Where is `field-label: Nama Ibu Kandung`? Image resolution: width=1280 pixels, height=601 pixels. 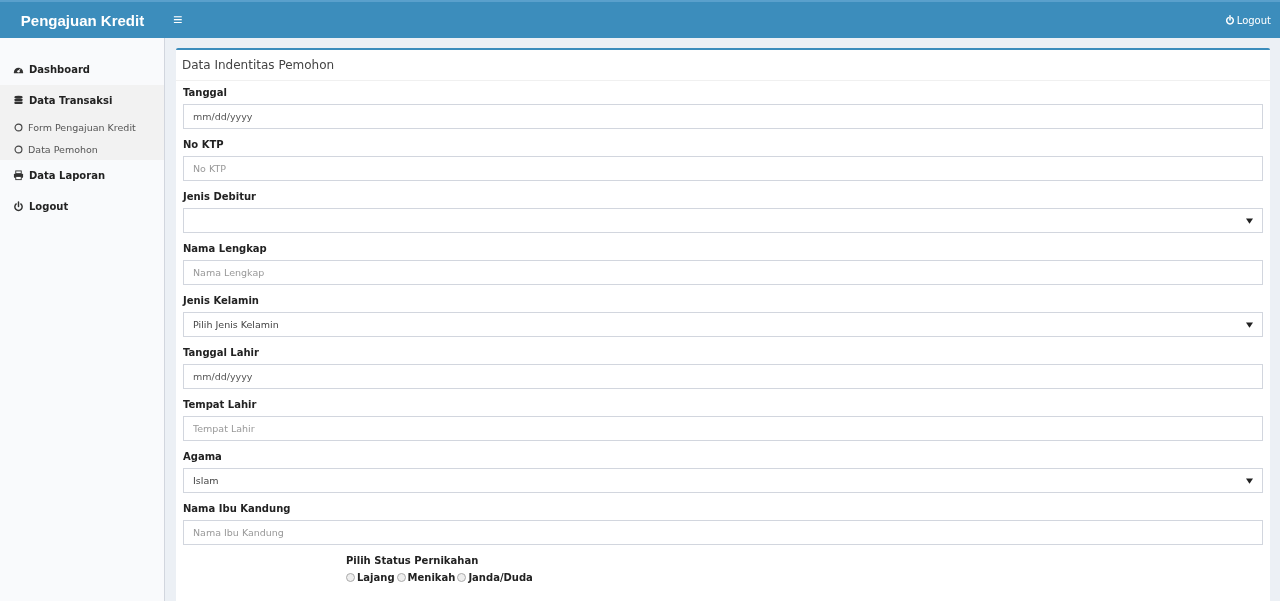 field-label: Nama Ibu Kandung is located at coordinates (237, 508).